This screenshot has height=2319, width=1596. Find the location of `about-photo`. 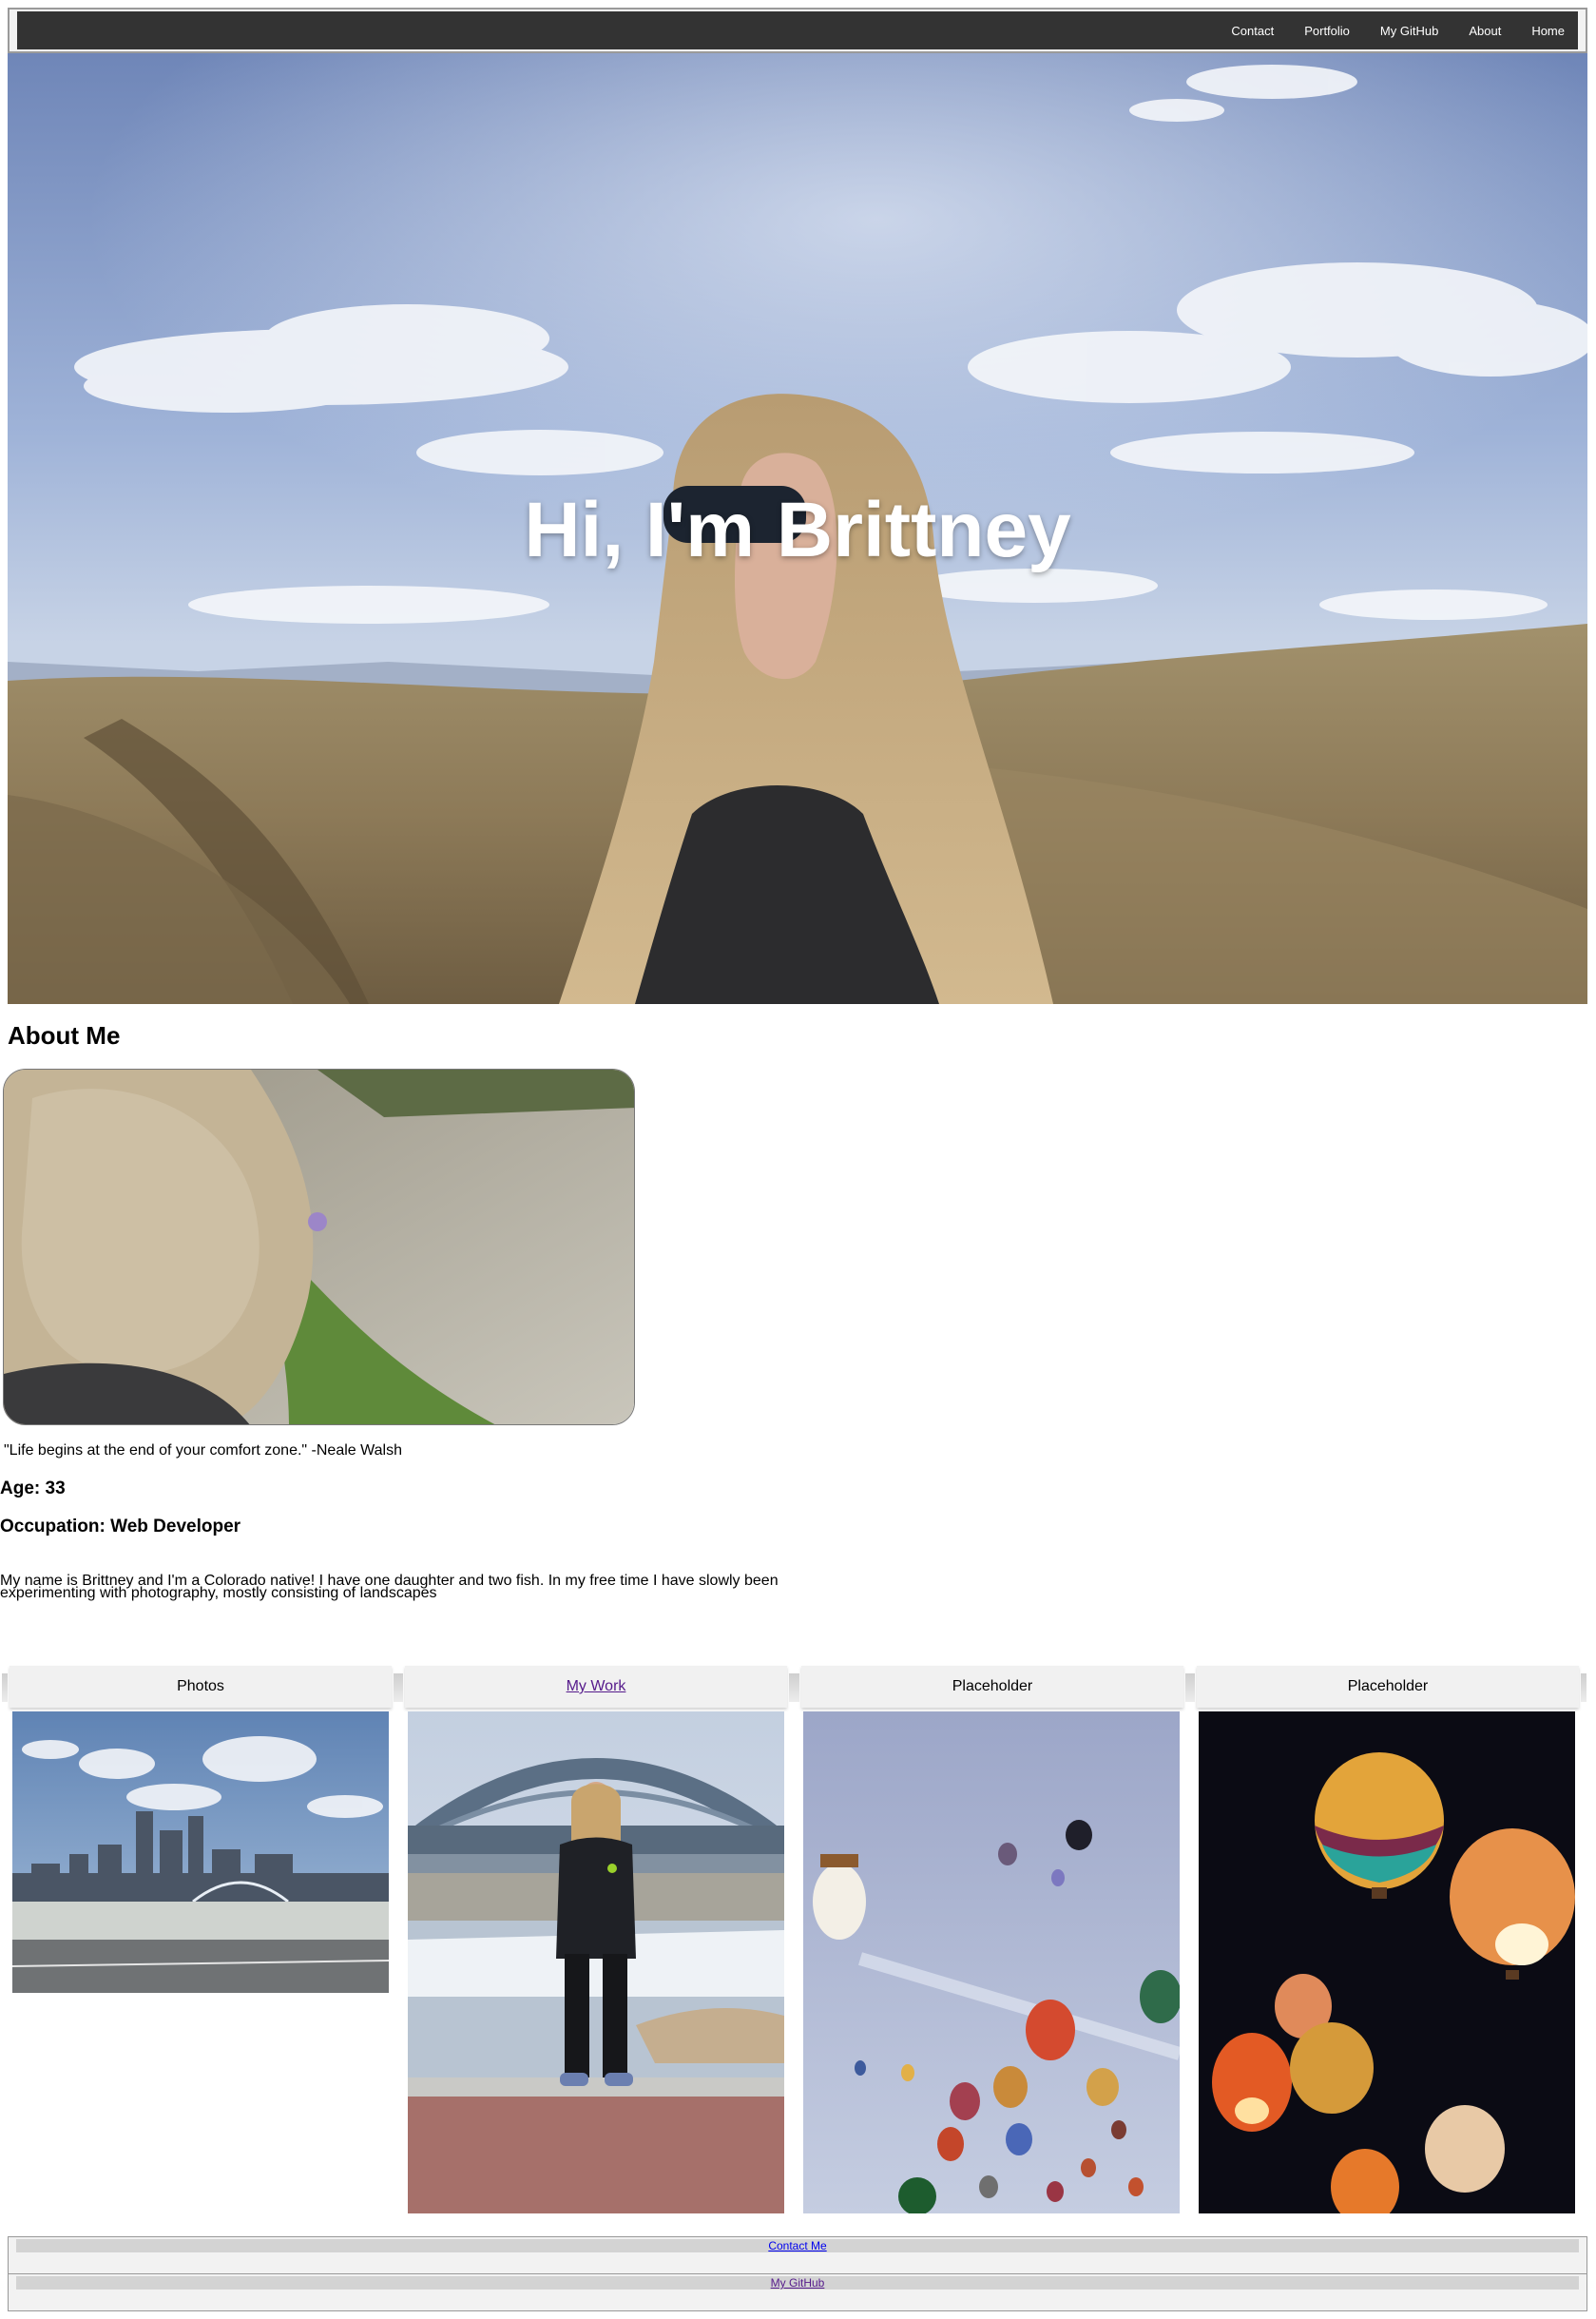

about-photo is located at coordinates (319, 1247).